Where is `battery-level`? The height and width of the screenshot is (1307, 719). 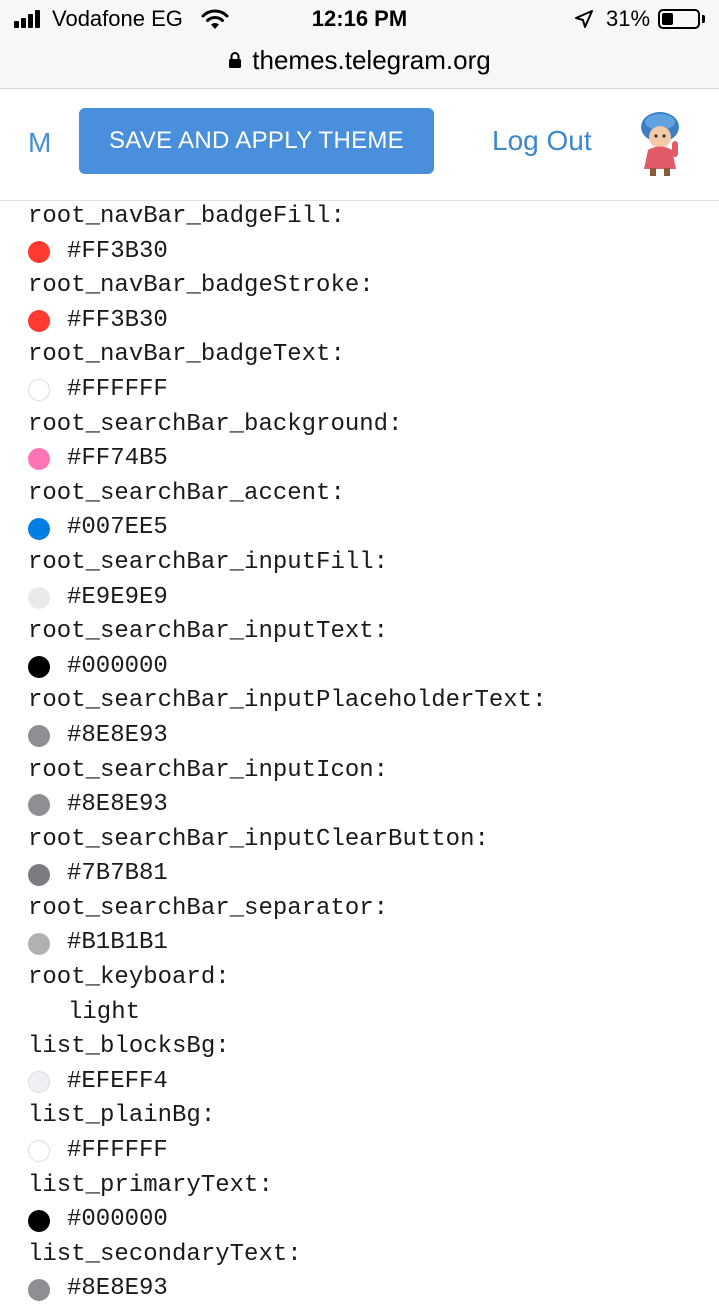
battery-level is located at coordinates (667, 19).